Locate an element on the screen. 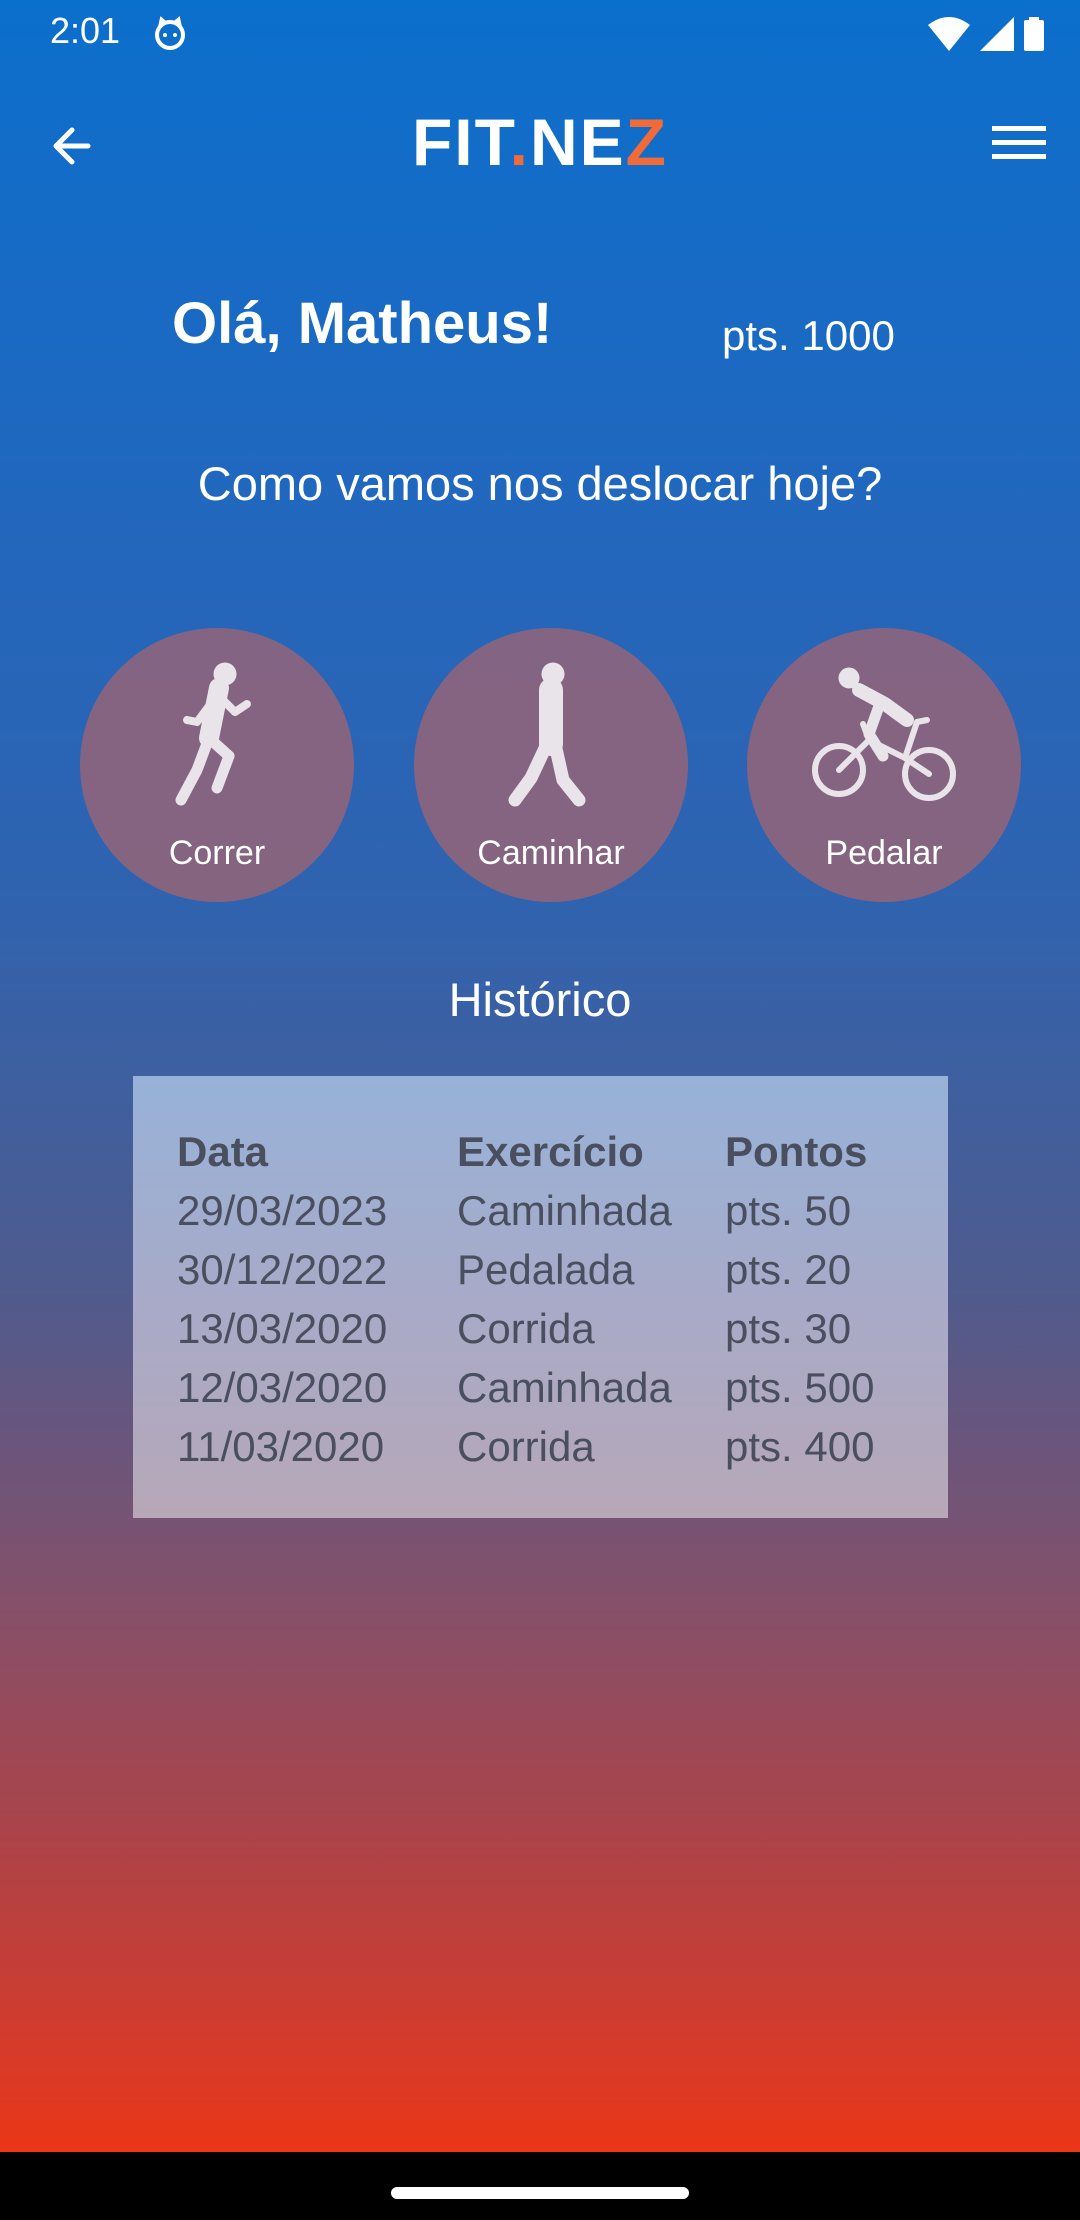 This screenshot has height=2220, width=1080. runner-icon is located at coordinates (213, 734).